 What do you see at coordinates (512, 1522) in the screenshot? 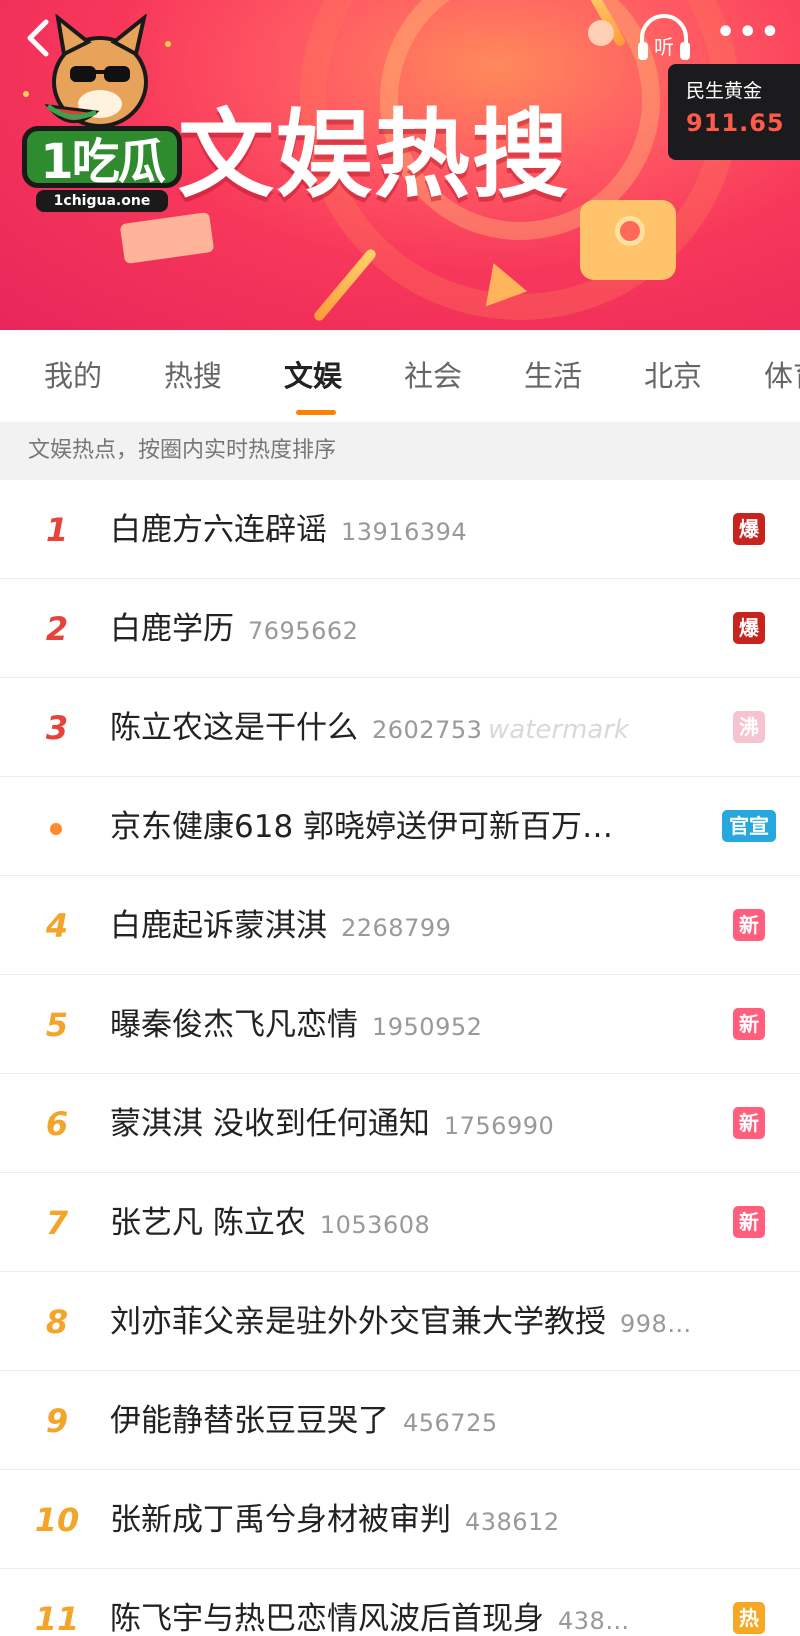
I see `heat-value: 438612` at bounding box center [512, 1522].